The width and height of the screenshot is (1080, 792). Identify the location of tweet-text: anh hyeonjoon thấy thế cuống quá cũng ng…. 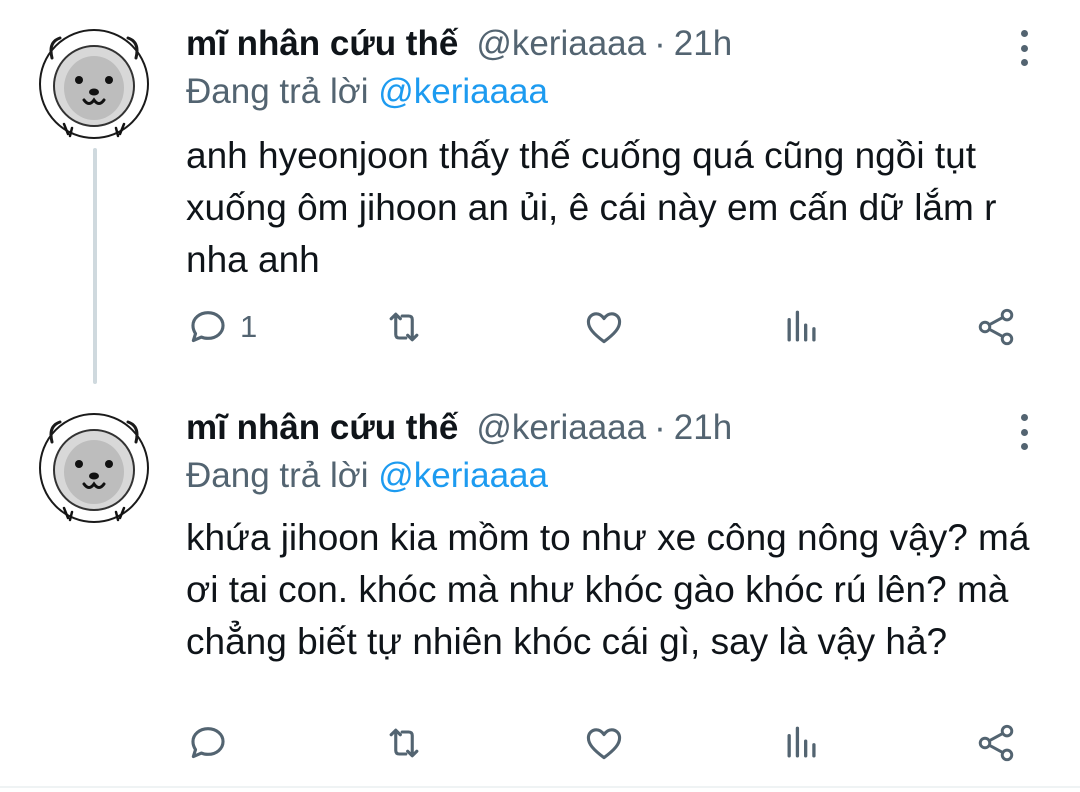
(591, 207).